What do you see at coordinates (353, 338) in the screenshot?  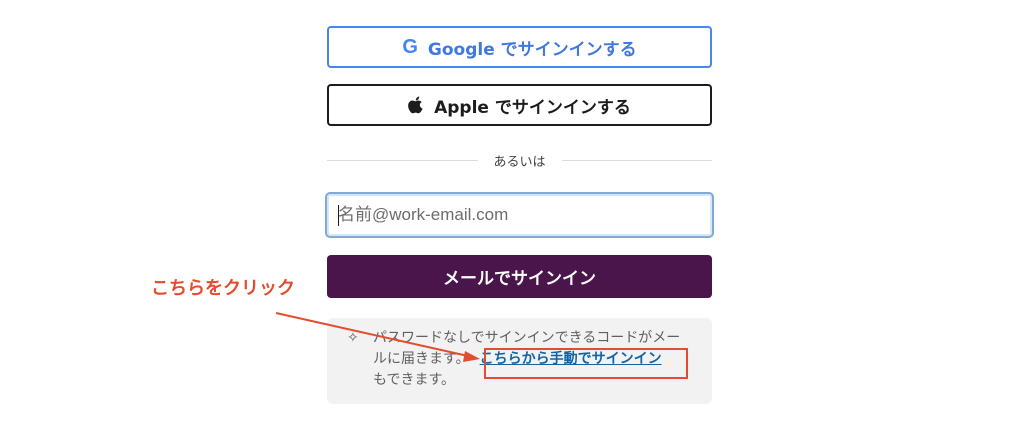 I see `sparkle-icon: ✧` at bounding box center [353, 338].